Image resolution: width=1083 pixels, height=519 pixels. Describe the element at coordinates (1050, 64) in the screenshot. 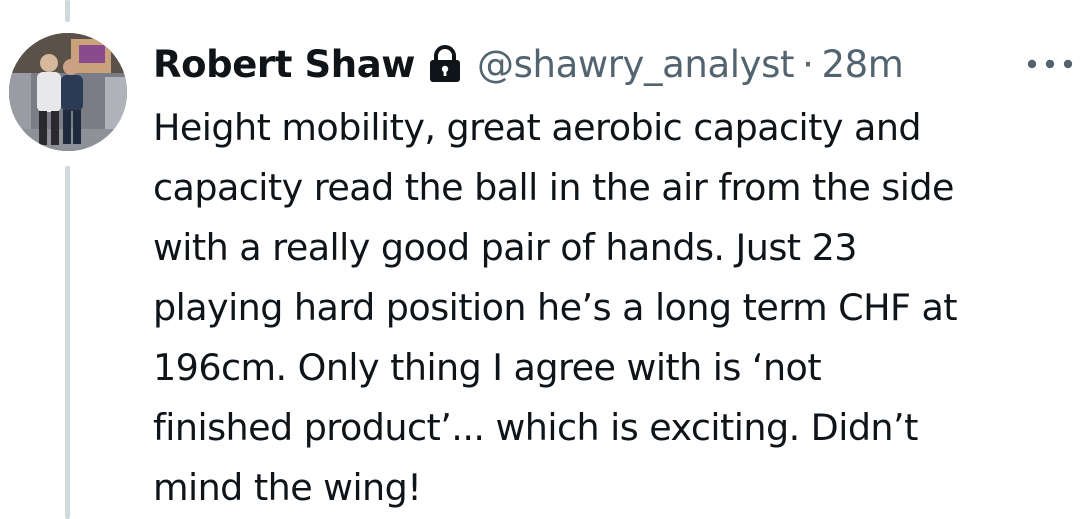

I see `more-horizontal-icon` at that location.